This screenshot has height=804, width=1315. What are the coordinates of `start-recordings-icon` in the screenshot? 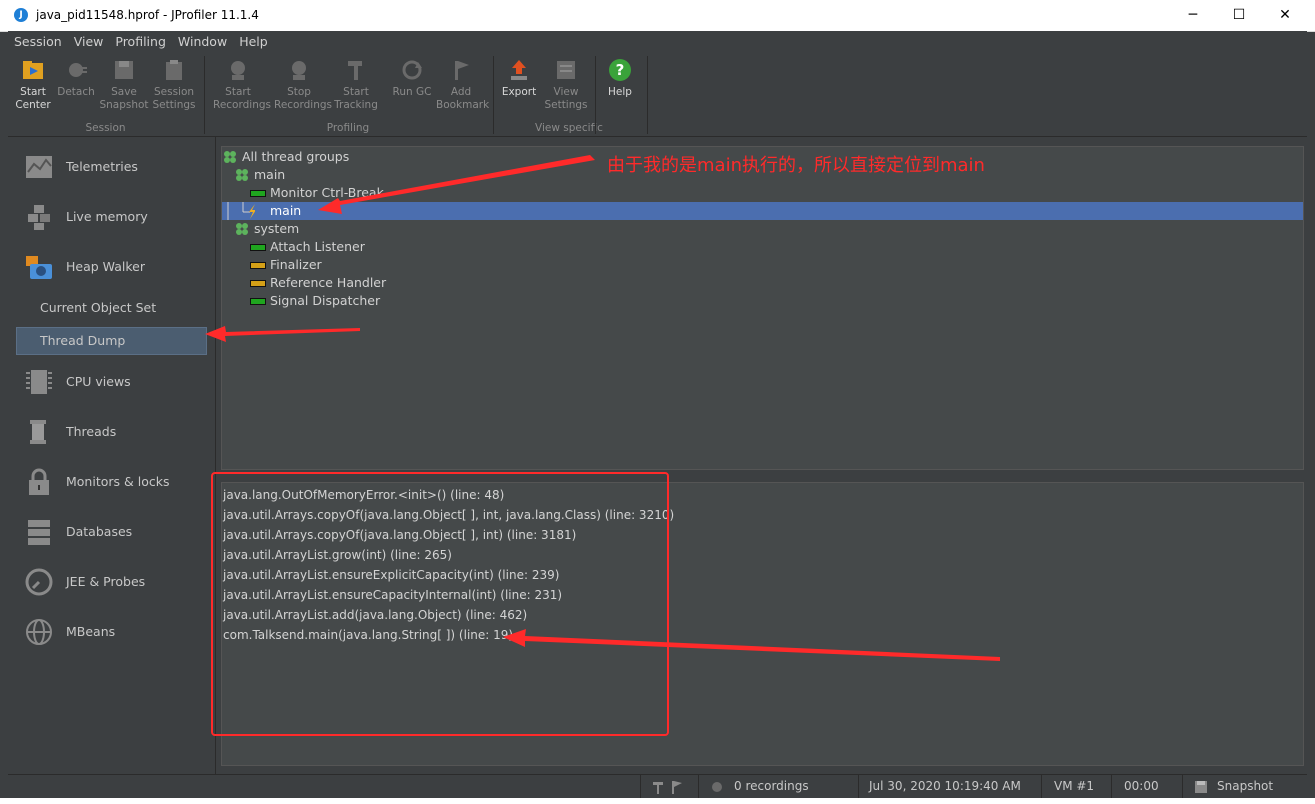 It's located at (238, 70).